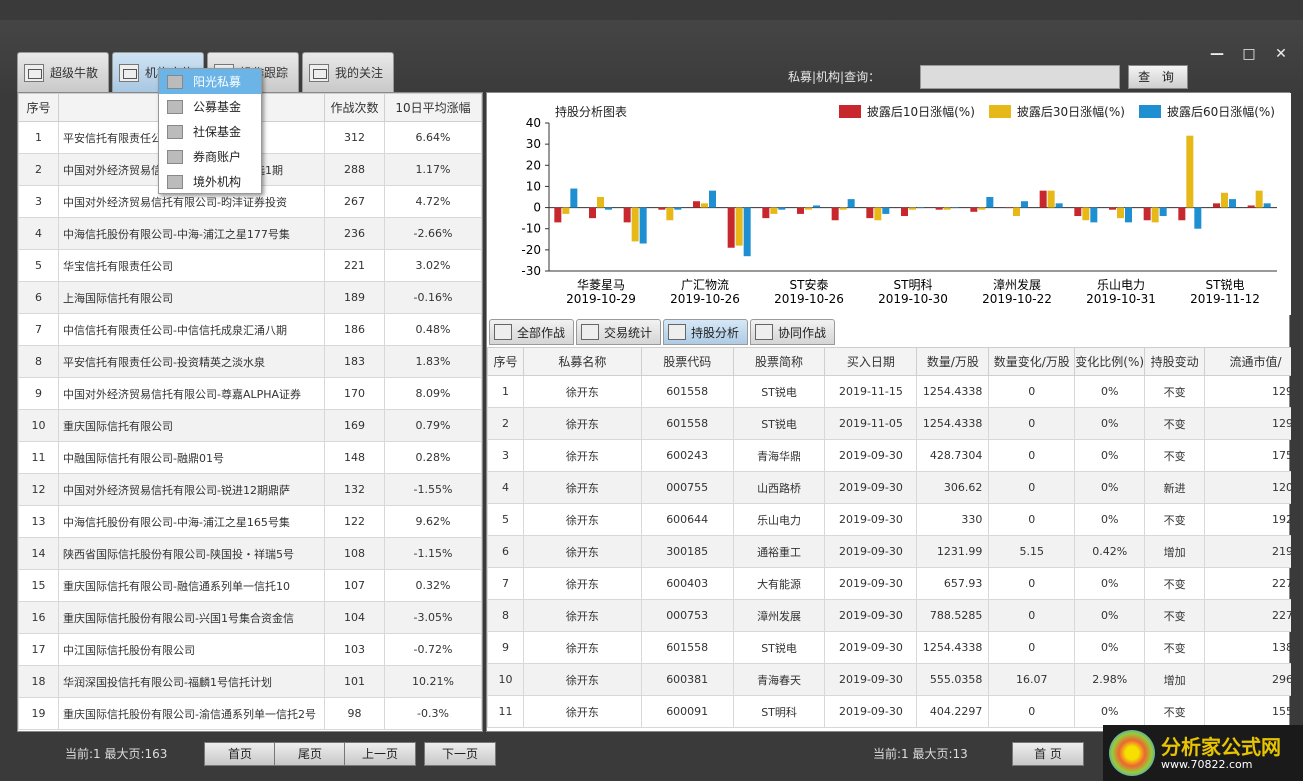  What do you see at coordinates (354, 649) in the screenshot?
I see `row-count: 103` at bounding box center [354, 649].